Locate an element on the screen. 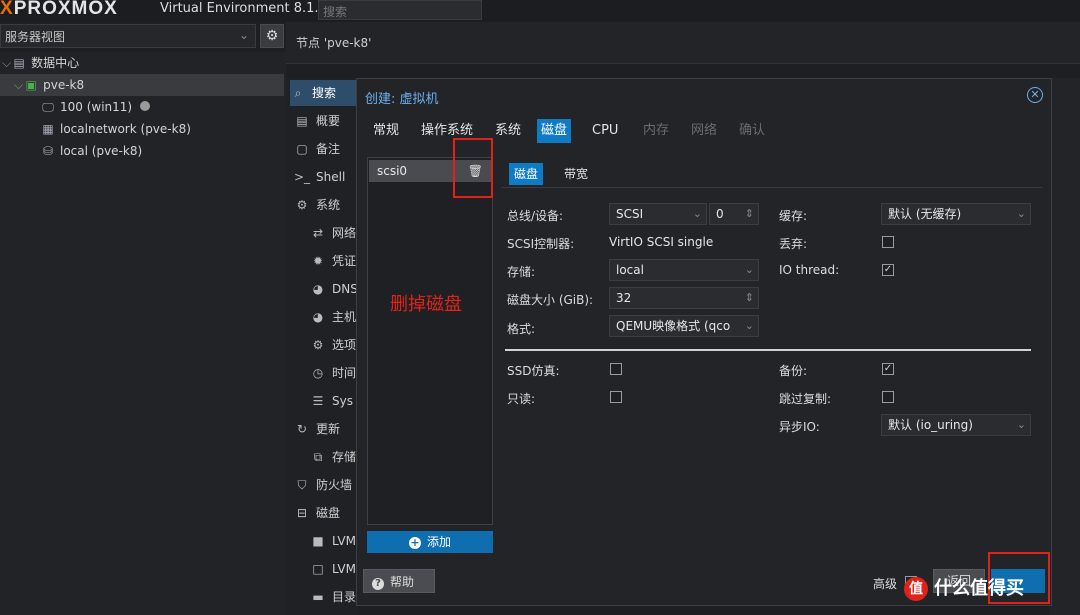 This screenshot has width=1080, height=615. server-view-select: 服务器视图 ⌄ is located at coordinates (128, 36).